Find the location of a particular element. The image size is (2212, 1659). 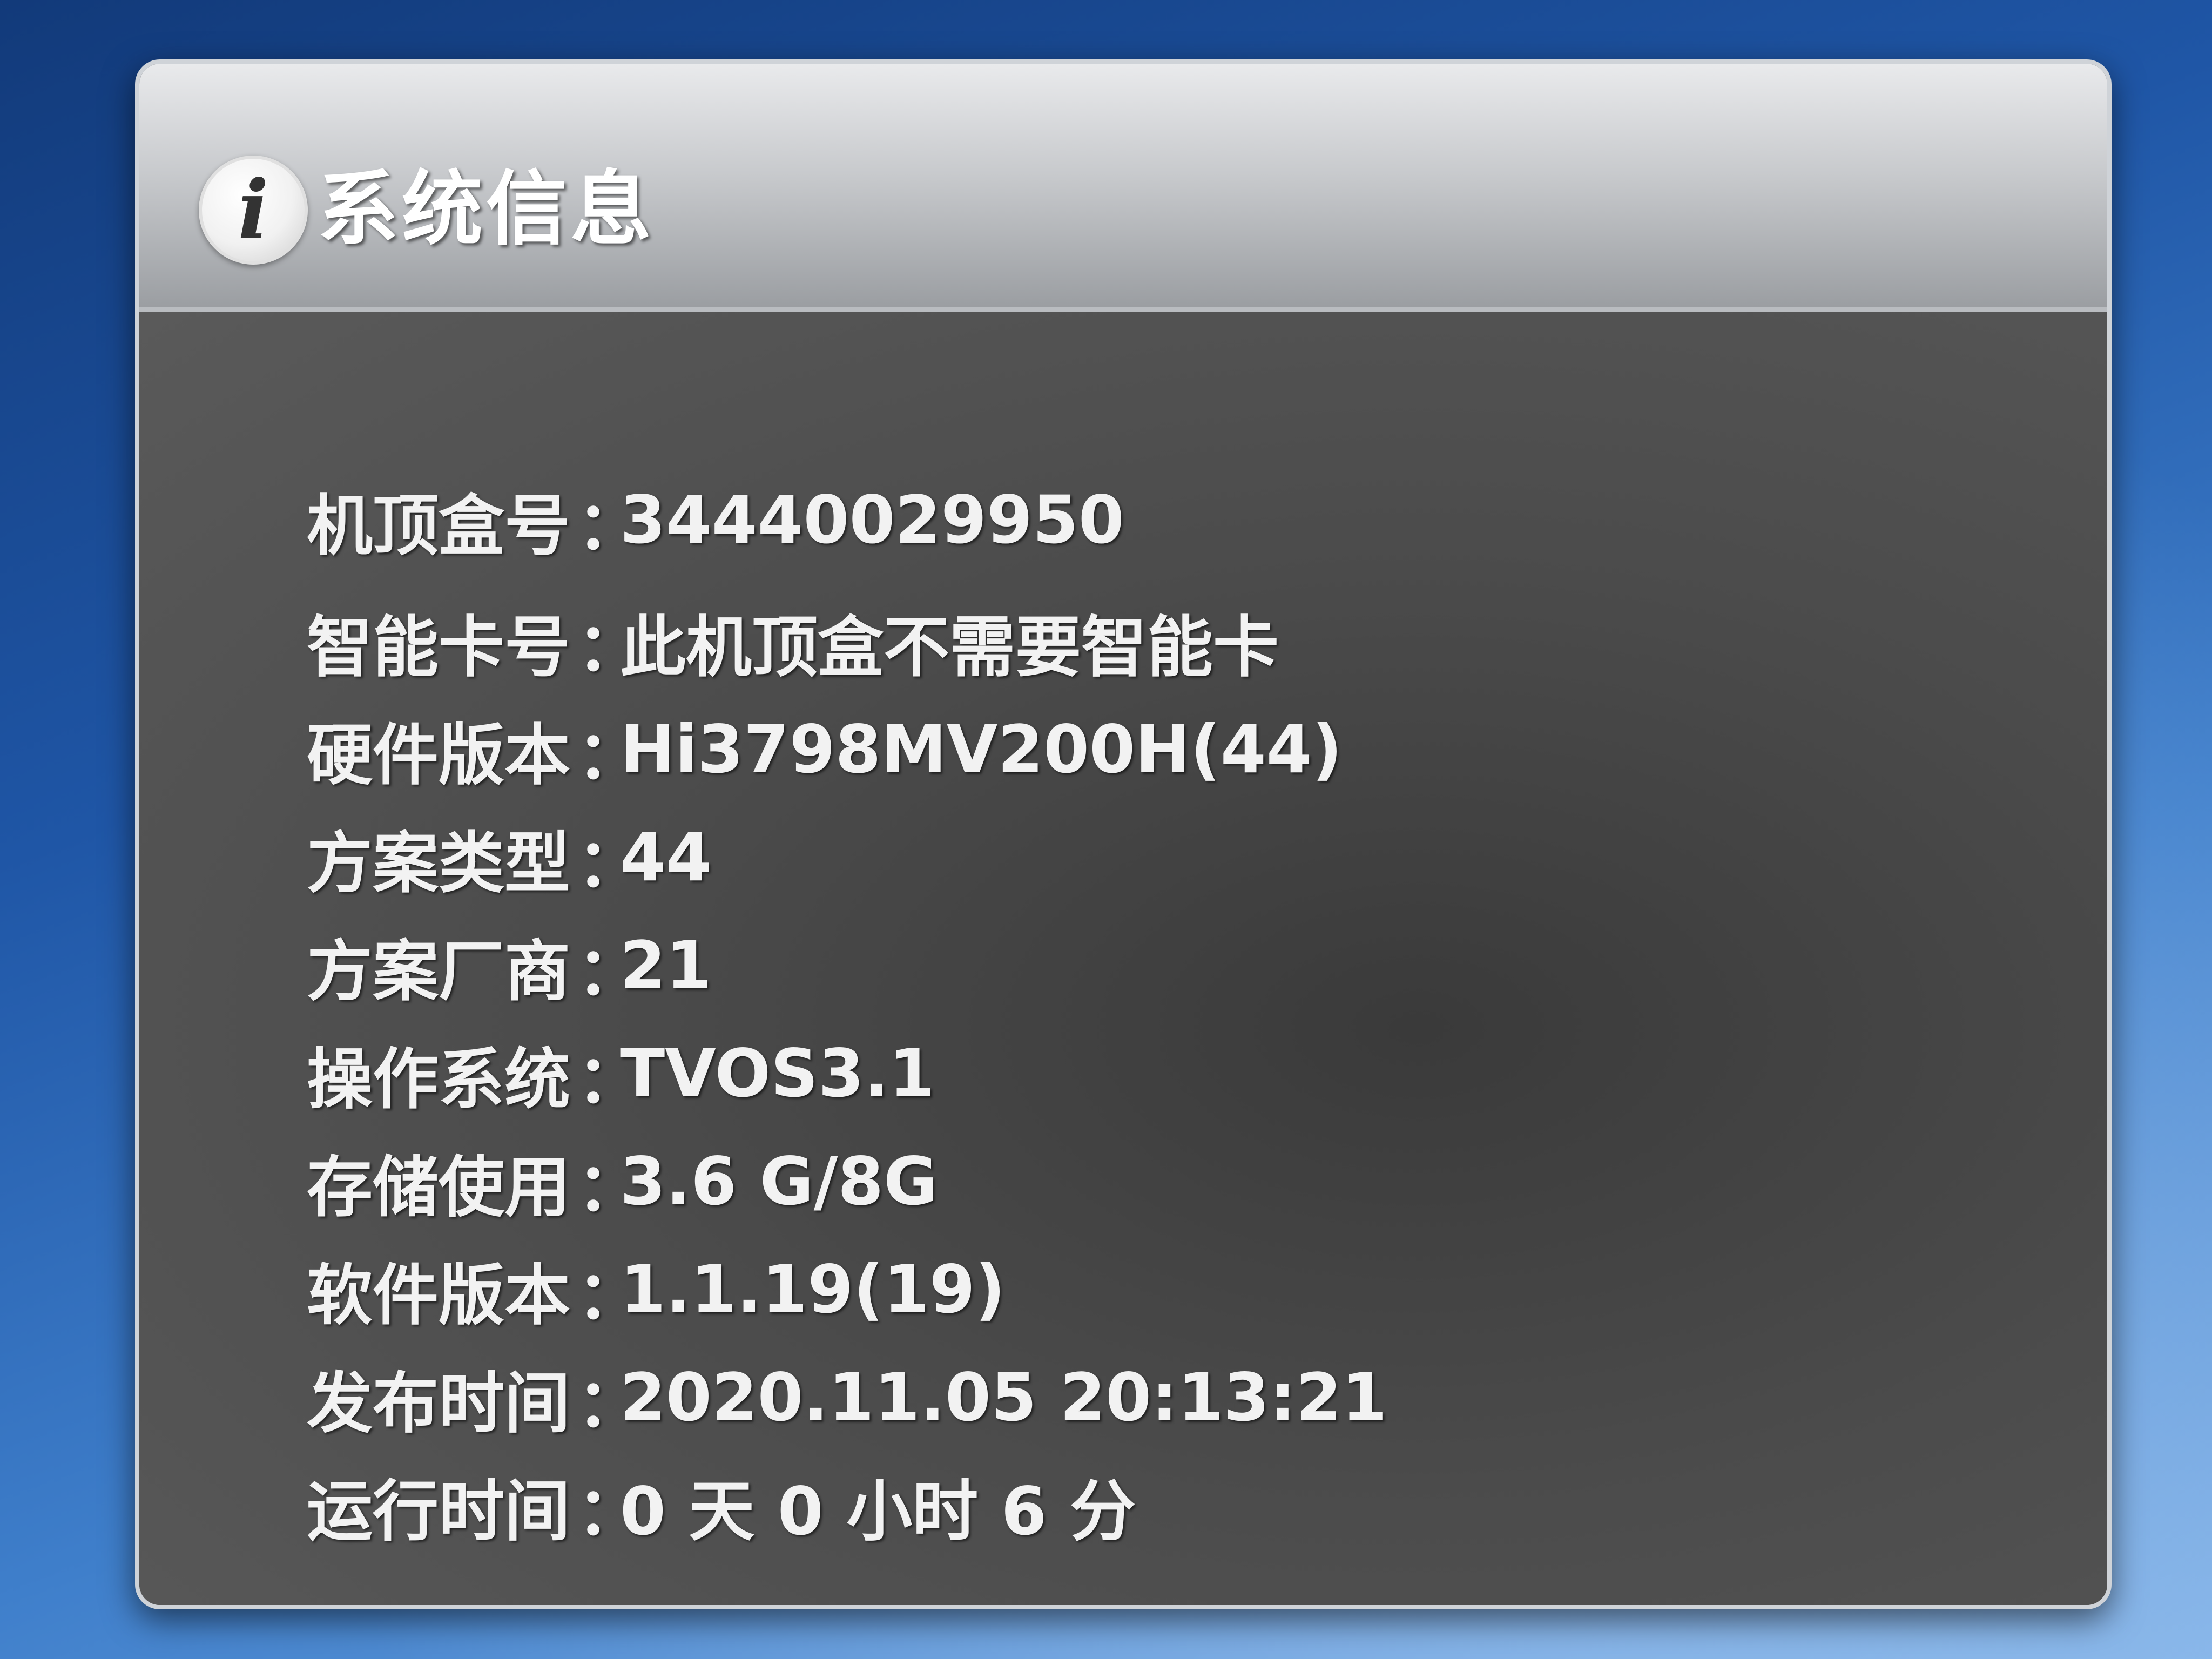

row-value: 1.1.19(19) is located at coordinates (813, 1289).